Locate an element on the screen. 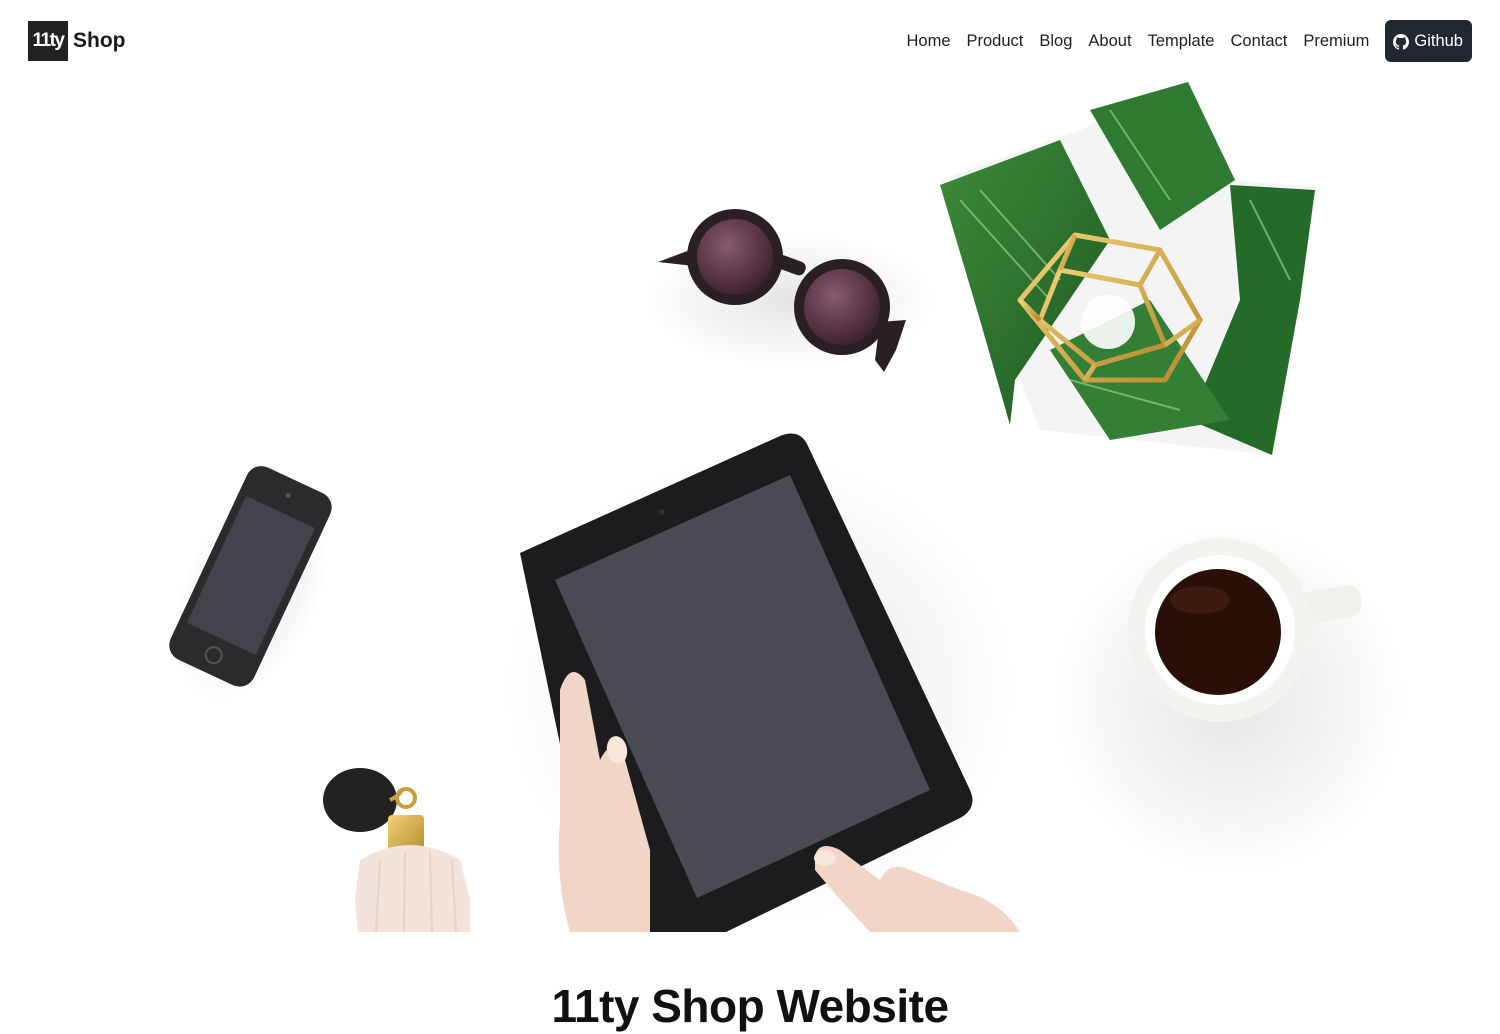  nav-product: Product is located at coordinates (995, 41).